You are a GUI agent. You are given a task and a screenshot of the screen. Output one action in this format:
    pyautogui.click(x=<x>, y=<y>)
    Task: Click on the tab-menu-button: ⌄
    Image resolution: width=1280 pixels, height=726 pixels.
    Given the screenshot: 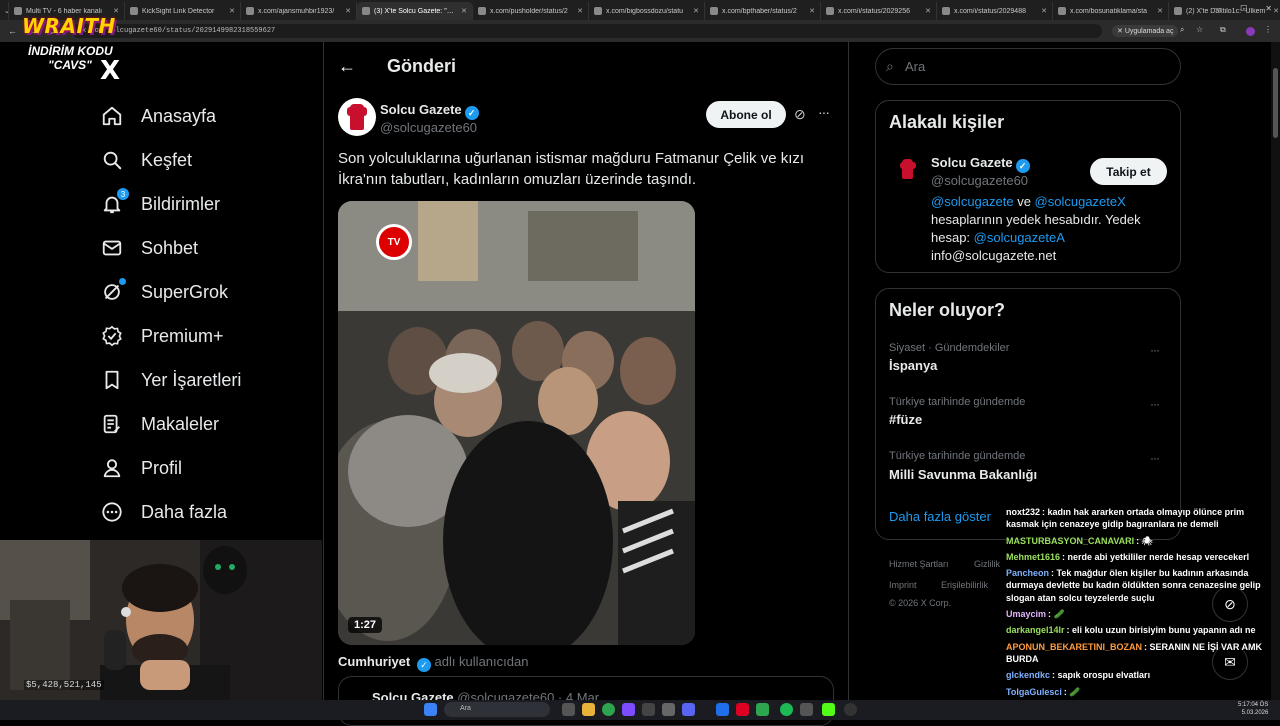 What is the action you would take?
    pyautogui.click(x=4, y=11)
    